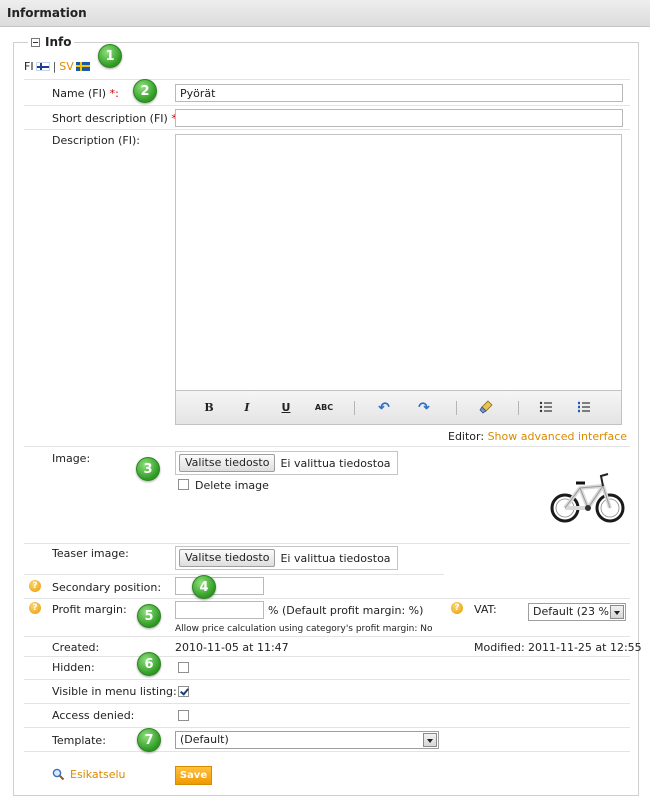 This screenshot has height=805, width=650. What do you see at coordinates (148, 469) in the screenshot?
I see `step-badge-3: 3` at bounding box center [148, 469].